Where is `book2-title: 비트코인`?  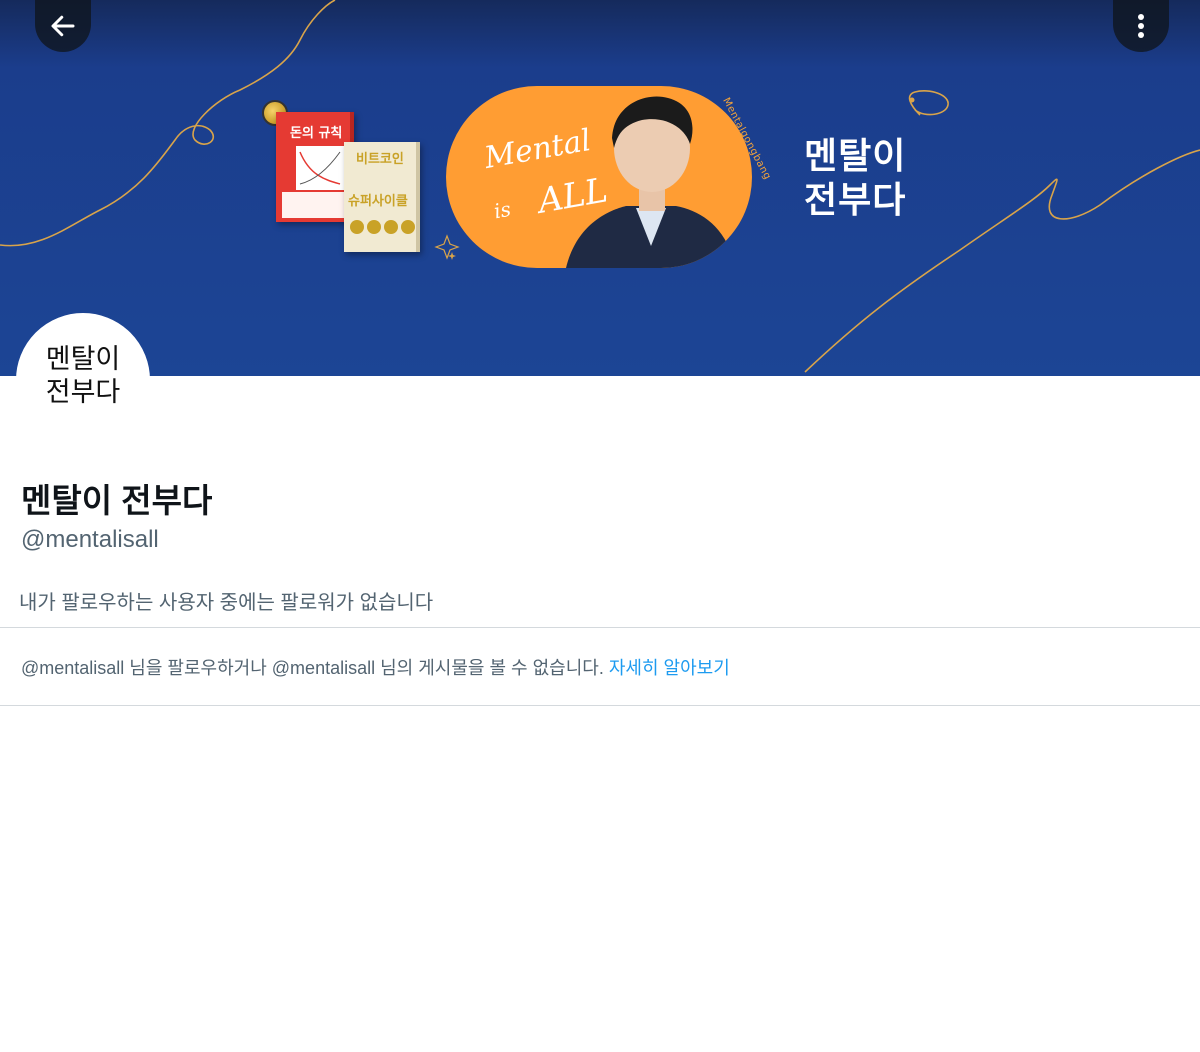 book2-title: 비트코인 is located at coordinates (380, 159).